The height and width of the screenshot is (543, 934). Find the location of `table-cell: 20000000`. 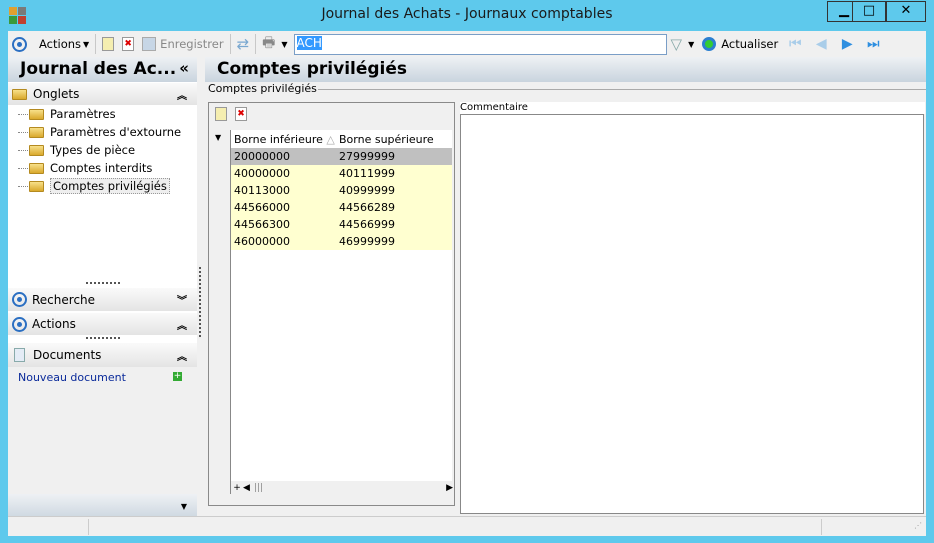

table-cell: 20000000 is located at coordinates (262, 156).